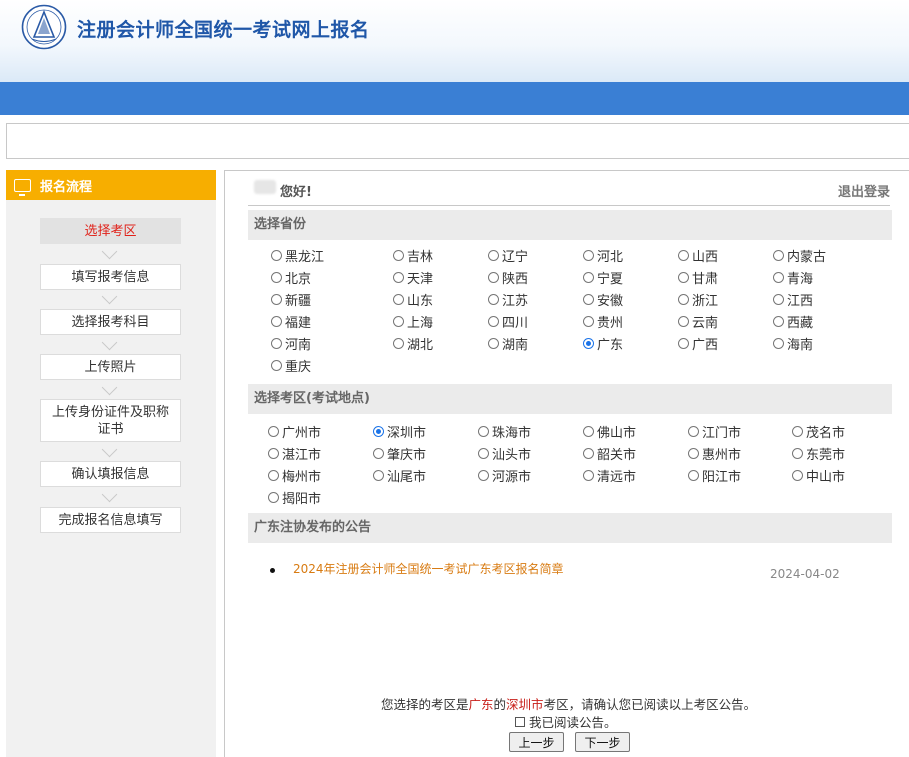 This screenshot has height=757, width=909. I want to click on province-option: 广东, so click(603, 343).